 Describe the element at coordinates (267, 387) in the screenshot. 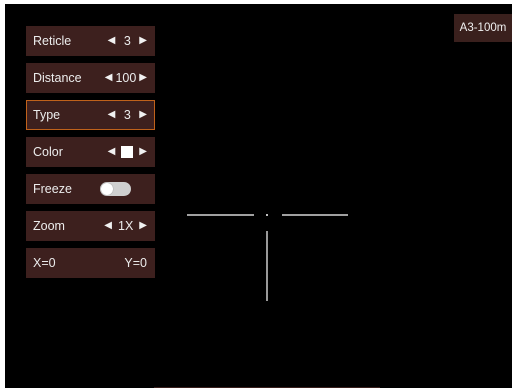

I see `bottom-bar` at that location.